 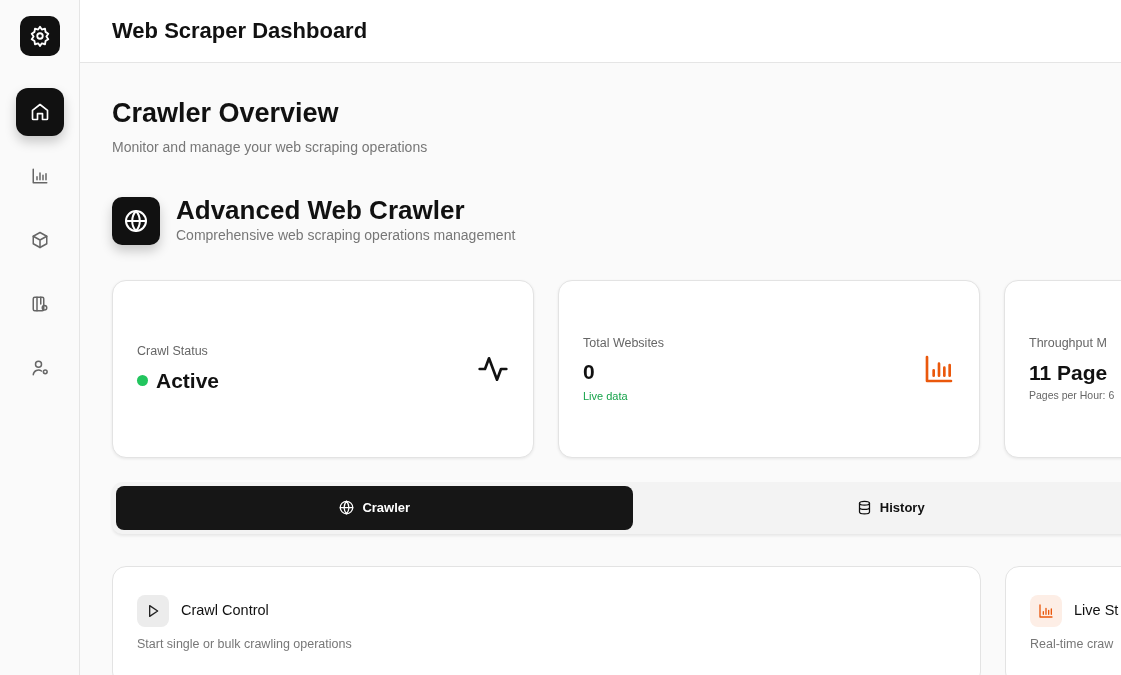 I want to click on page-subtitle: Monitor and manage your web scraping operations, so click(x=270, y=148).